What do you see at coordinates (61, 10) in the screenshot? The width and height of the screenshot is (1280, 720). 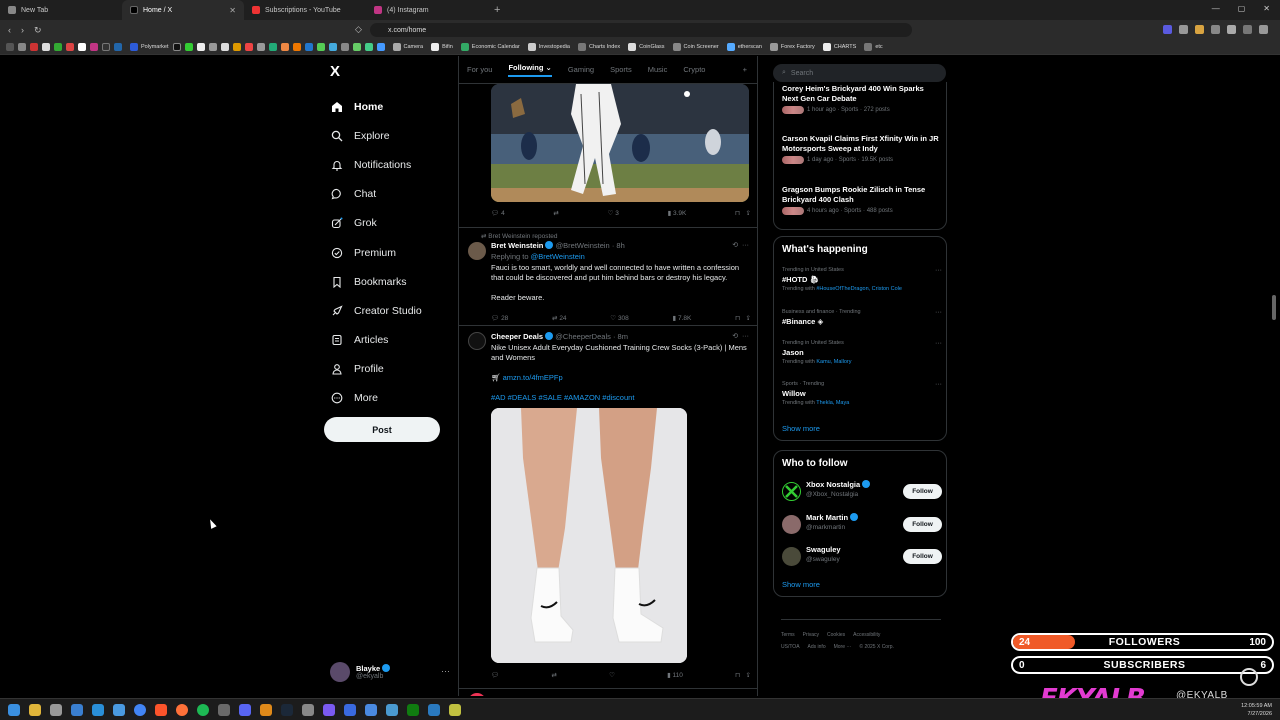 I see `tab-new-tab: New Tab` at bounding box center [61, 10].